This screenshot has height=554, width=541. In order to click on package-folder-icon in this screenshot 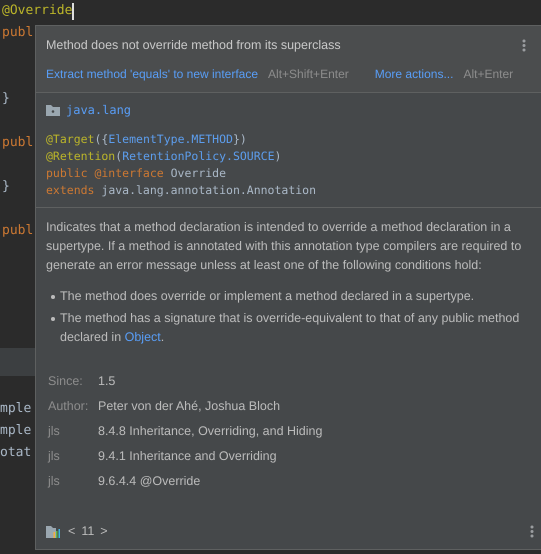, I will do `click(53, 110)`.